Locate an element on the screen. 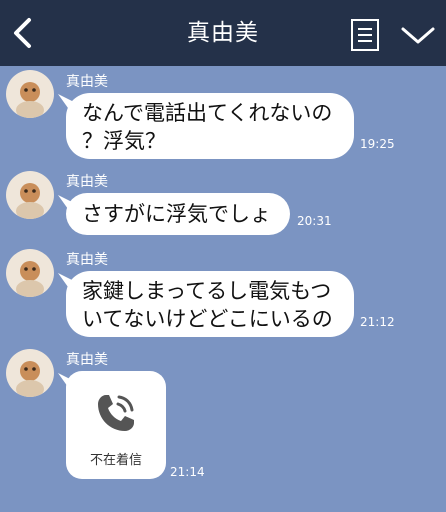  message-line: ？浮気？ is located at coordinates (124, 141).